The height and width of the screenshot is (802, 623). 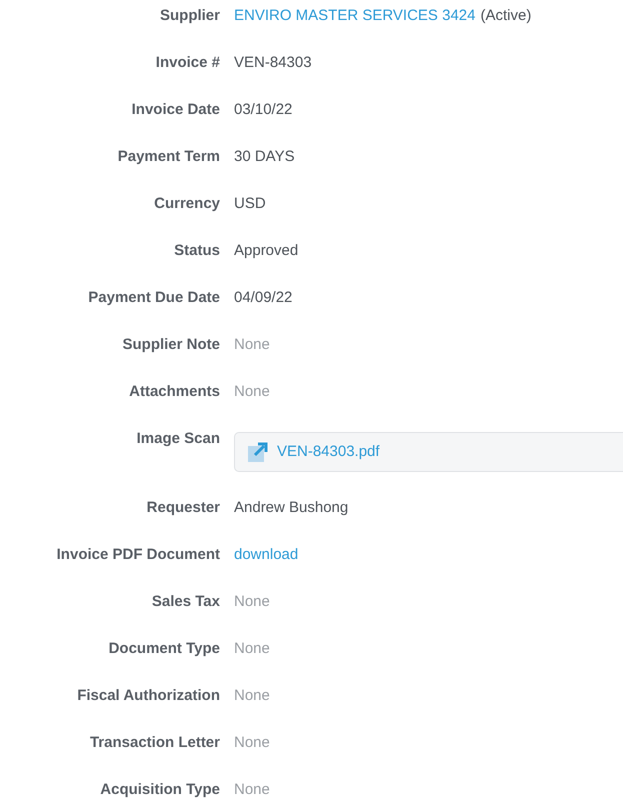 What do you see at coordinates (258, 452) in the screenshot?
I see `external-link-icon` at bounding box center [258, 452].